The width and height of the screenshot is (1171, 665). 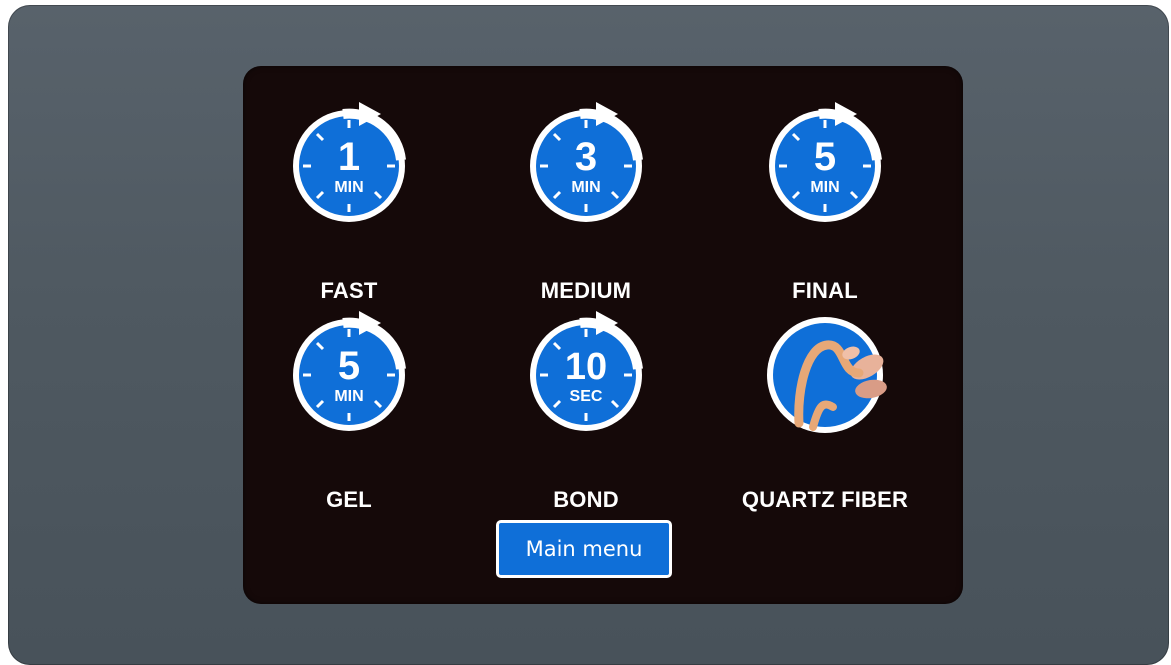 I want to click on mode-label: MEDIUM, so click(x=586, y=290).